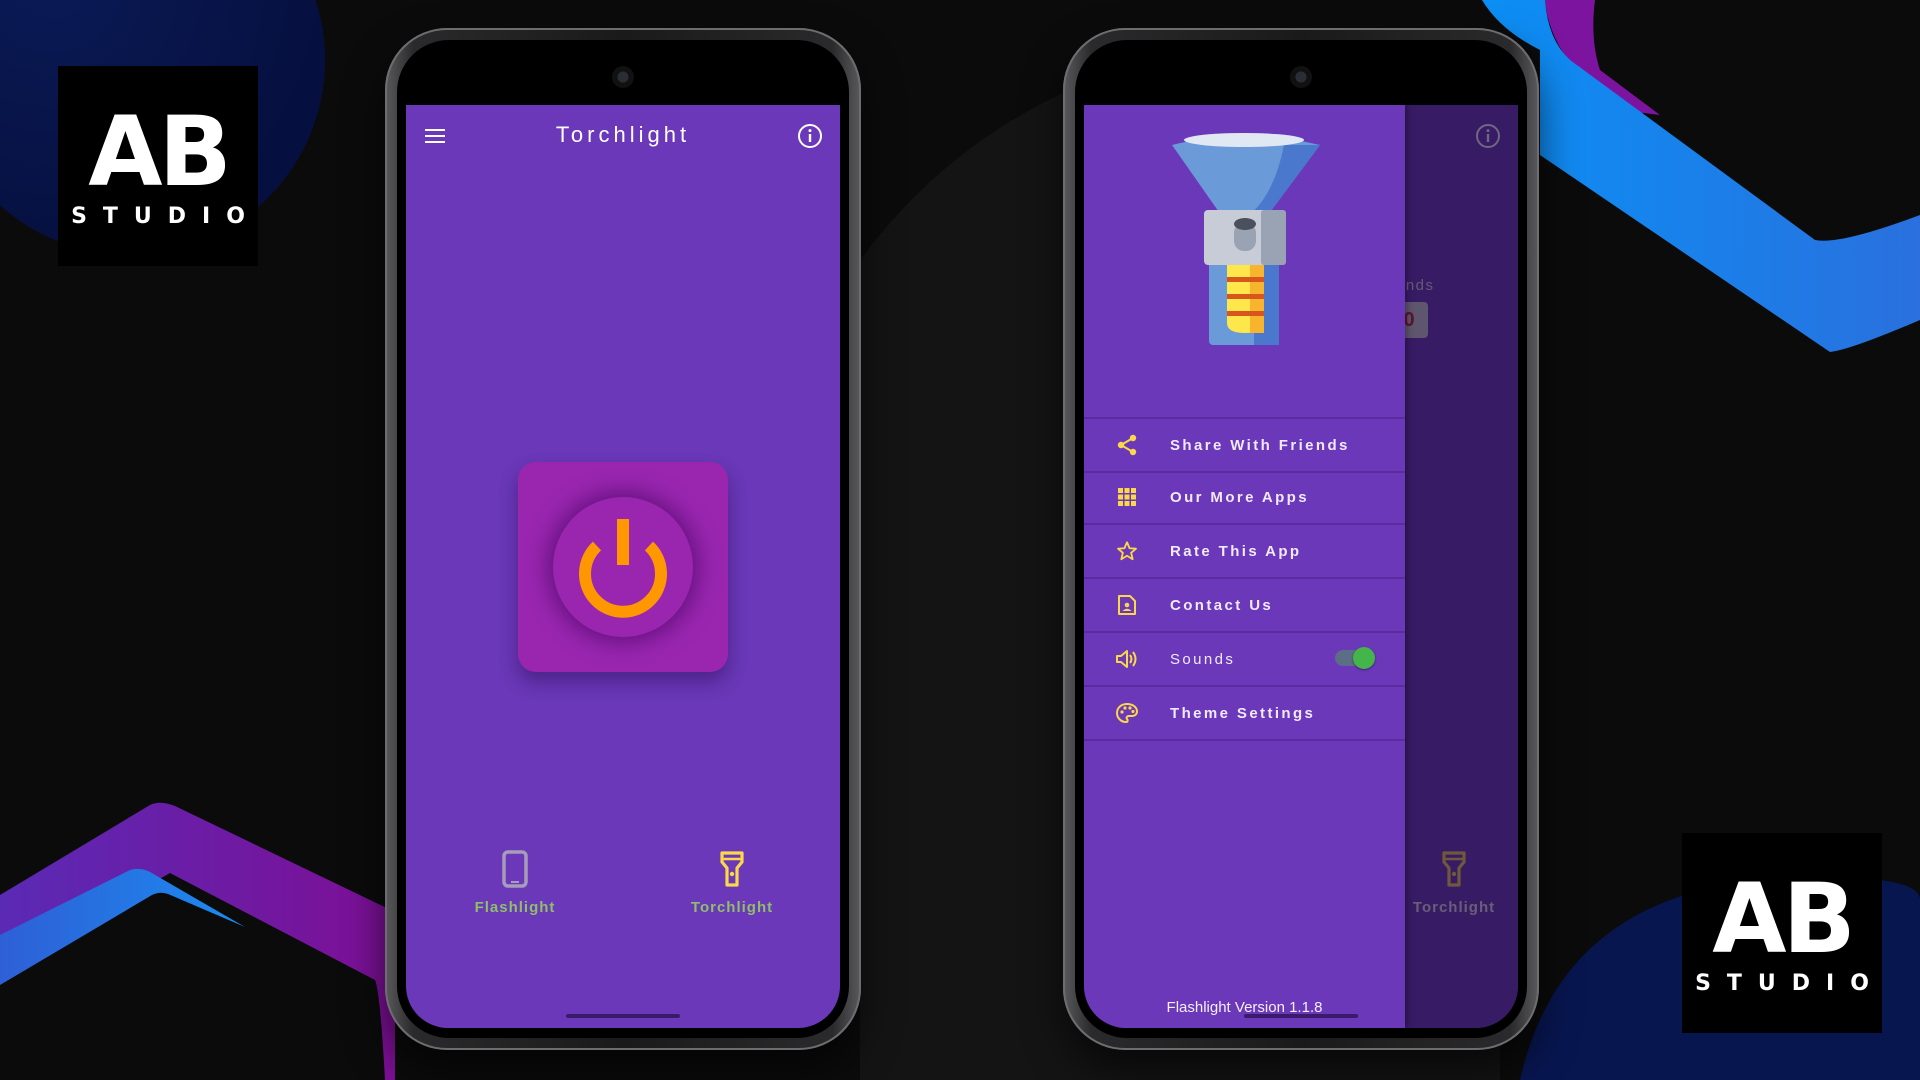 This screenshot has height=1080, width=1920. I want to click on power-button, so click(623, 567).